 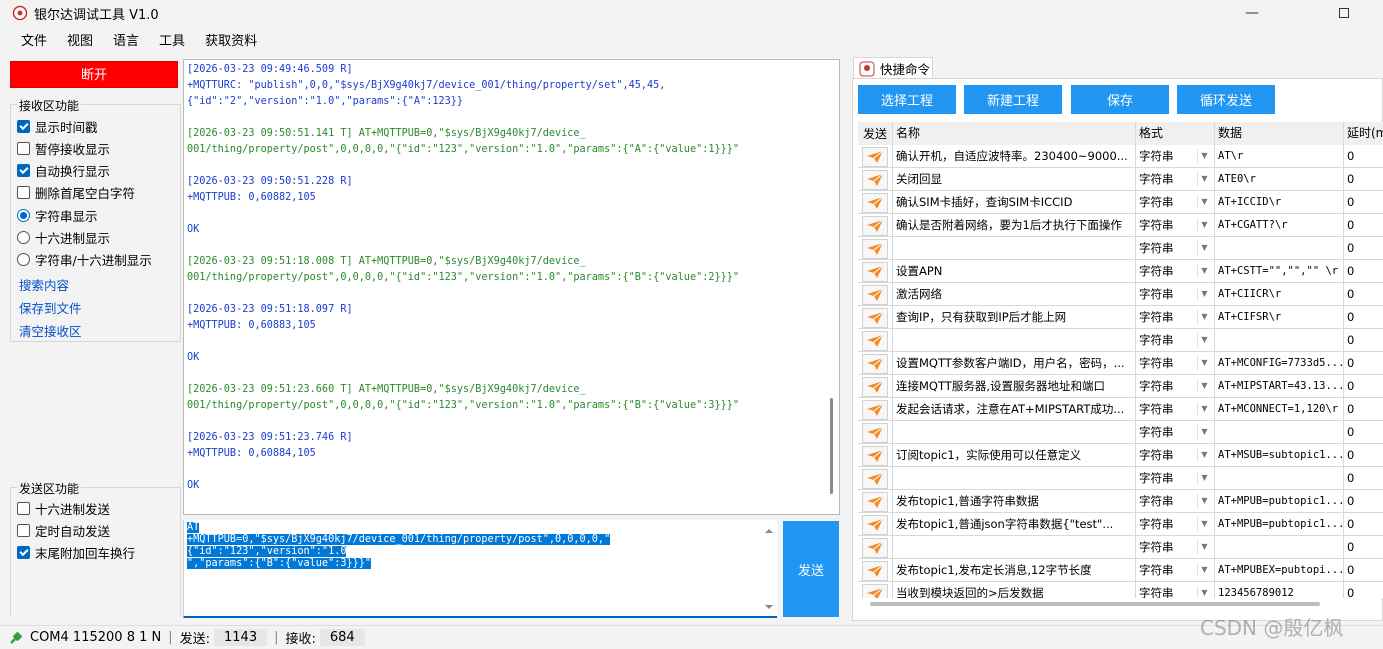 What do you see at coordinates (1279, 133) in the screenshot?
I see `column-header-data: 数据` at bounding box center [1279, 133].